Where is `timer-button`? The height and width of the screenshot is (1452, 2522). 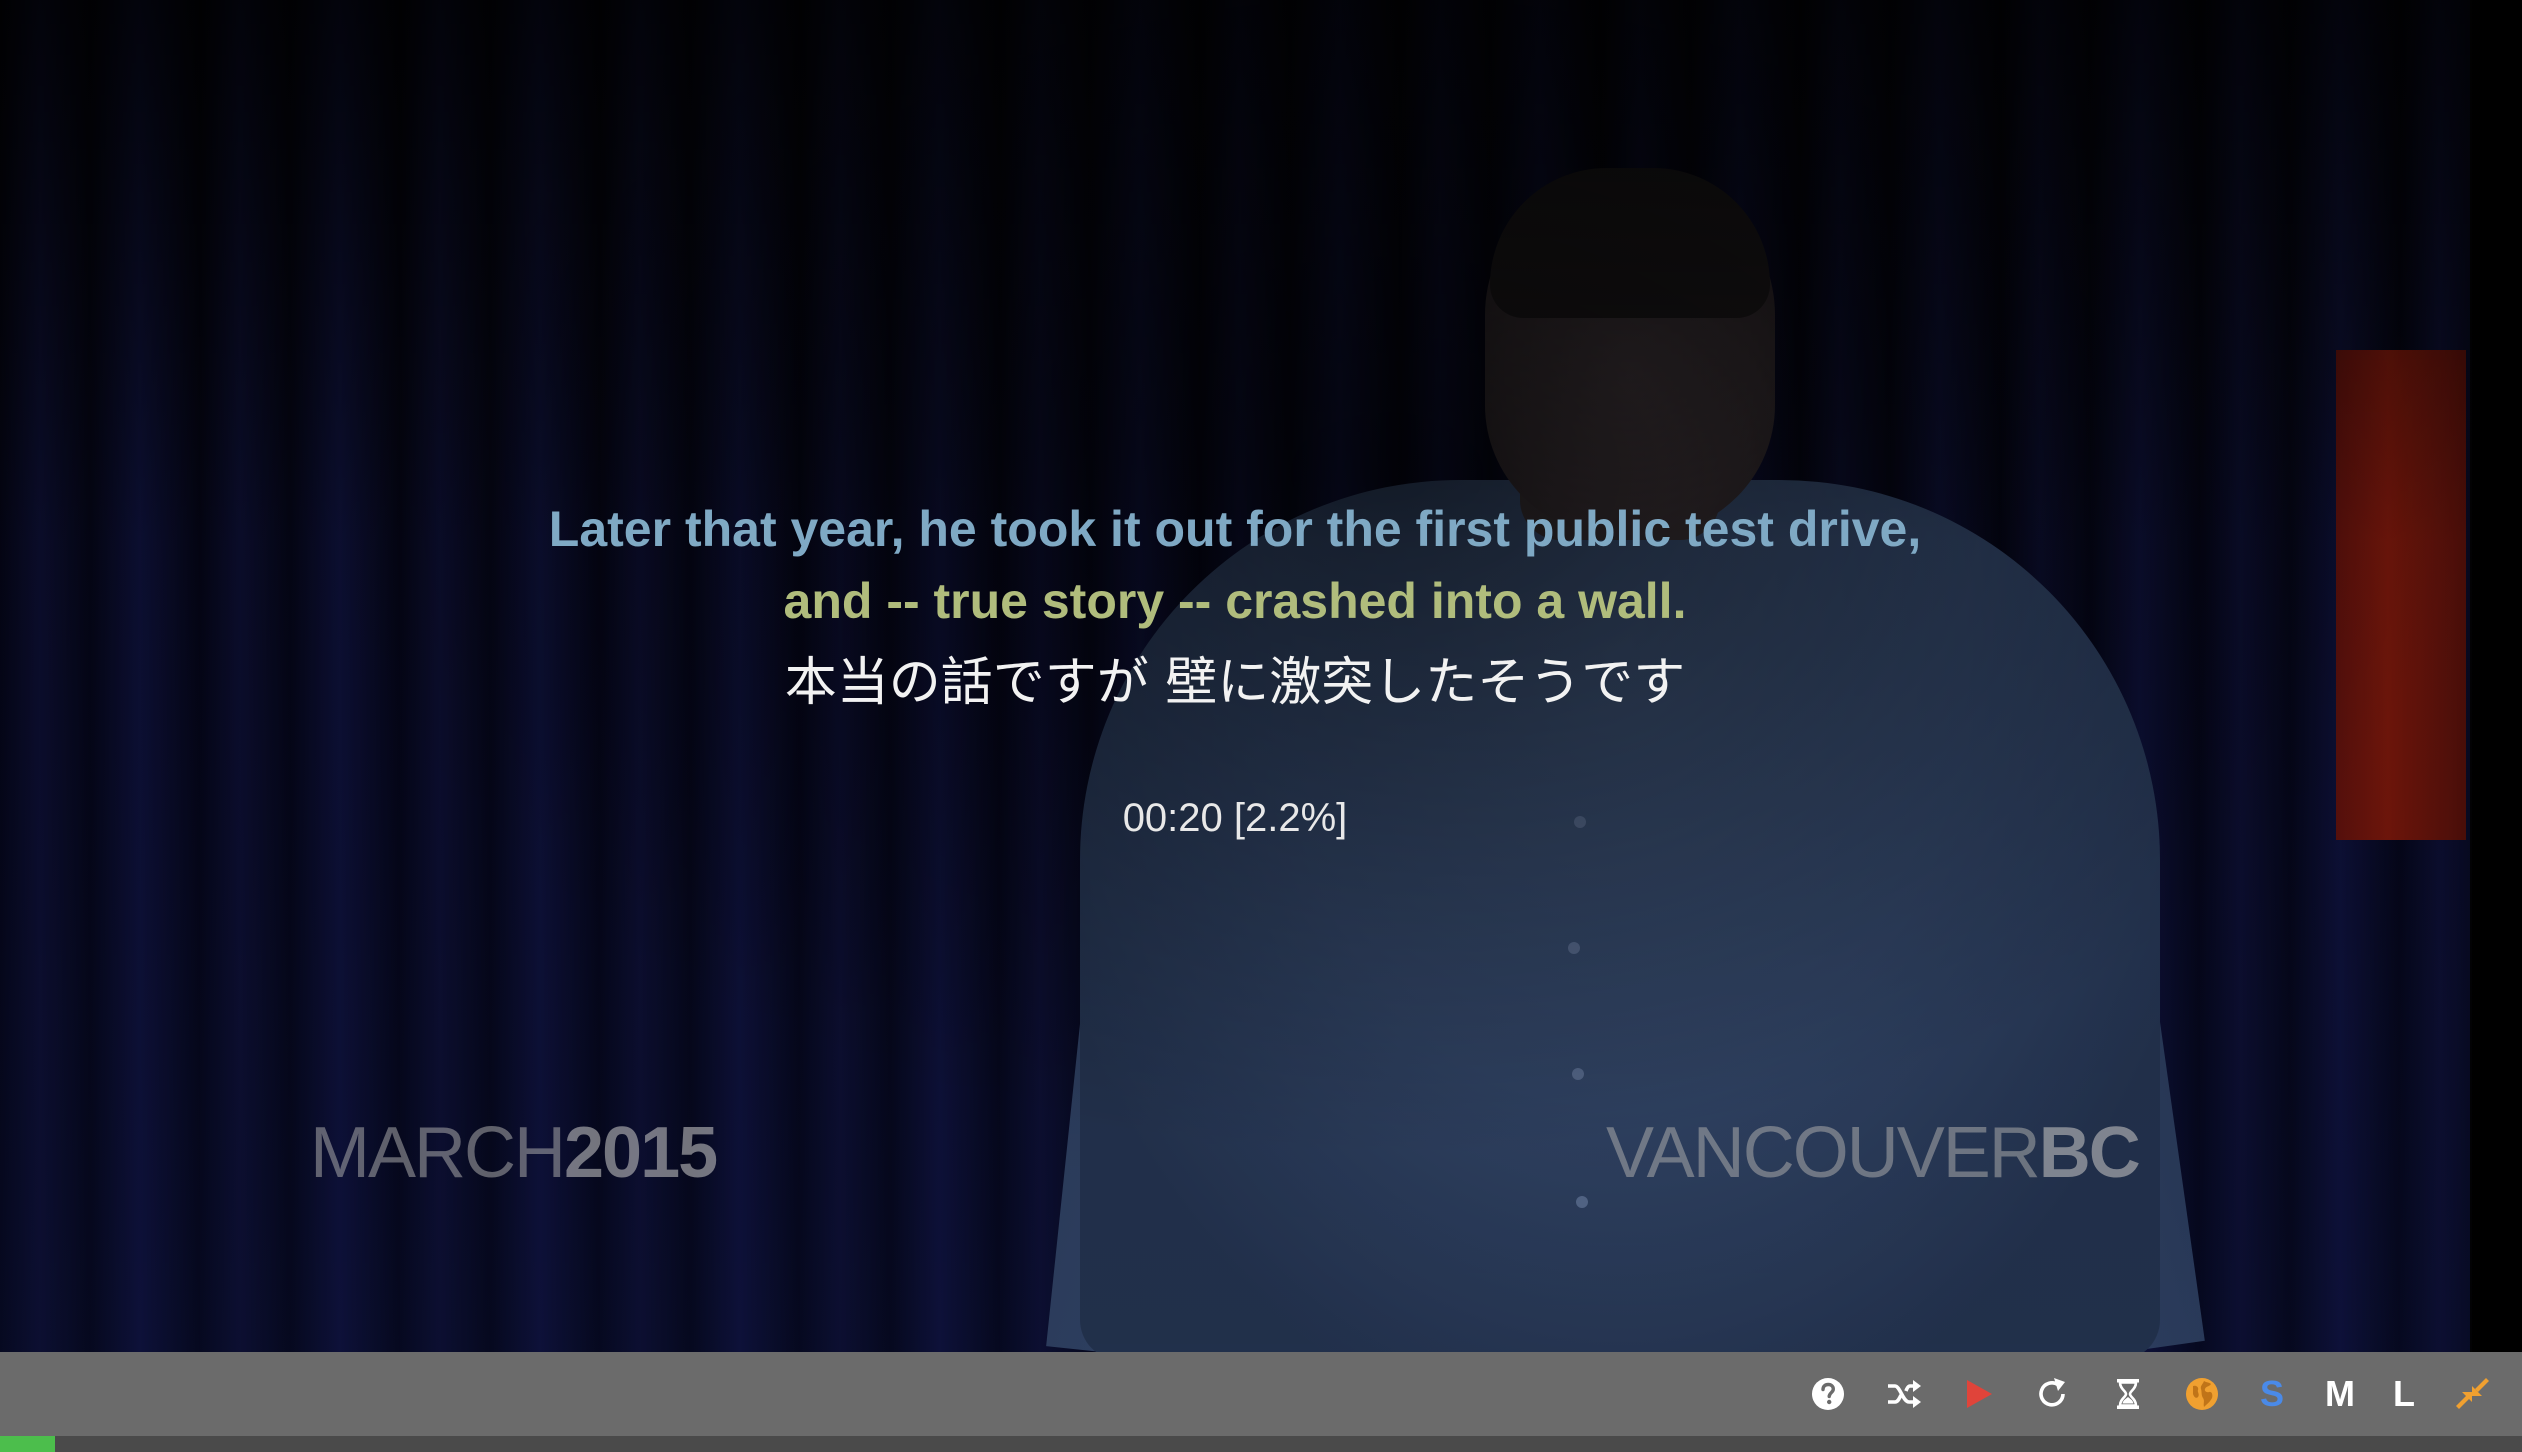
timer-button is located at coordinates (2128, 1394).